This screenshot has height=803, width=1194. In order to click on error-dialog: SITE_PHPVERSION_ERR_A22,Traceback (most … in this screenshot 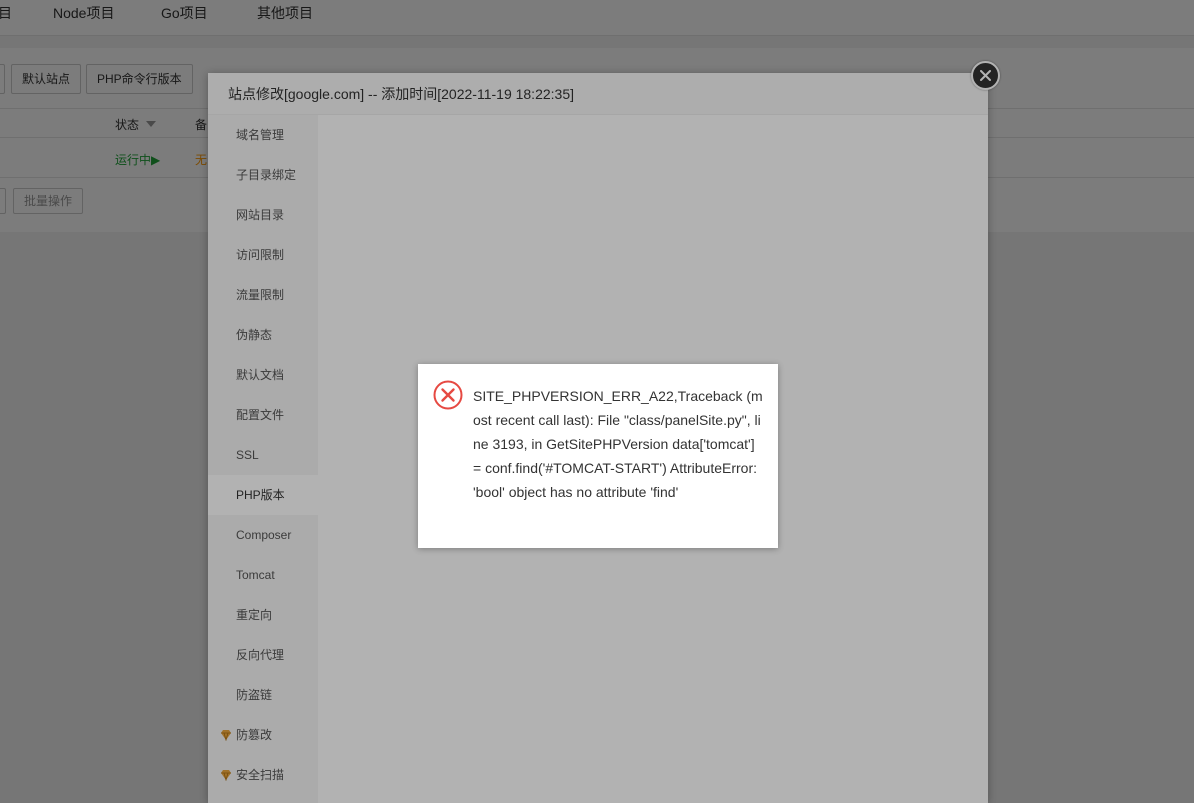, I will do `click(598, 456)`.